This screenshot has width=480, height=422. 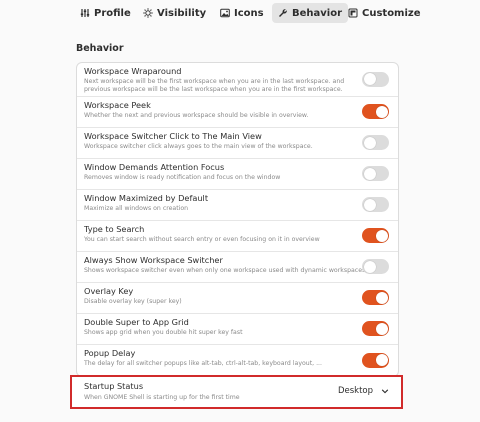 I want to click on tab-icons: Icons, so click(x=242, y=13).